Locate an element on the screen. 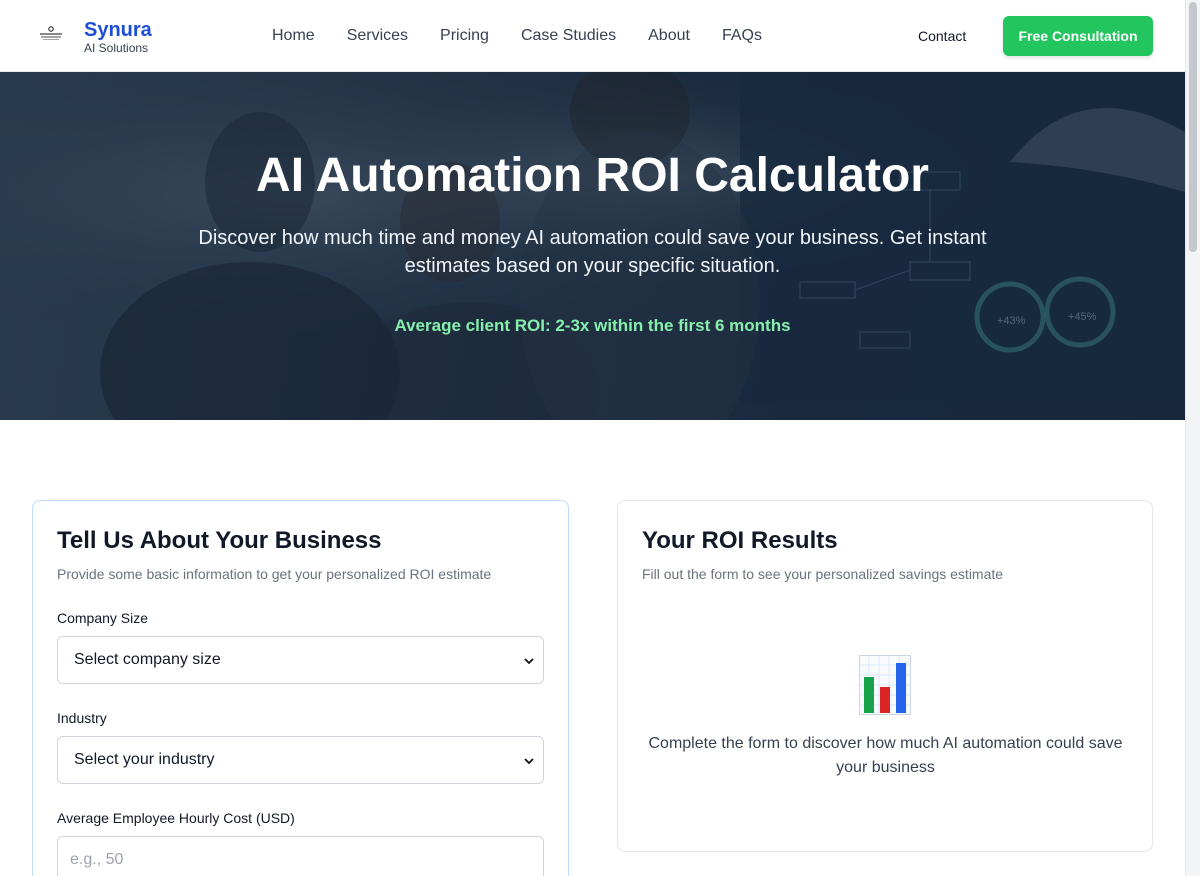 This screenshot has height=876, width=1200. nav-faqs: FAQs is located at coordinates (742, 36).